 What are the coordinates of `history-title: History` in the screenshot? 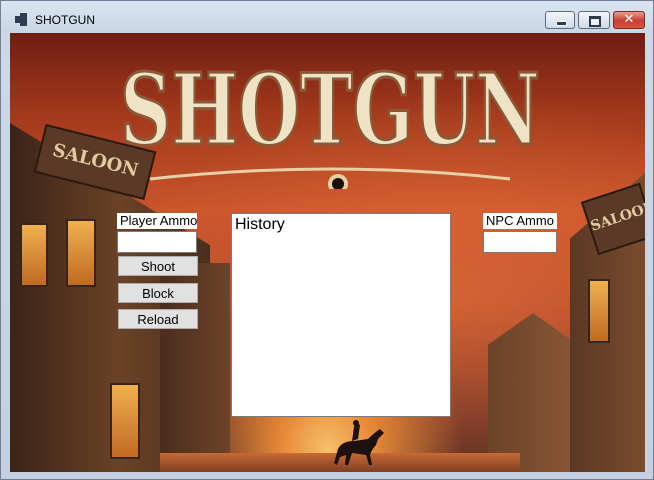 It's located at (260, 224).